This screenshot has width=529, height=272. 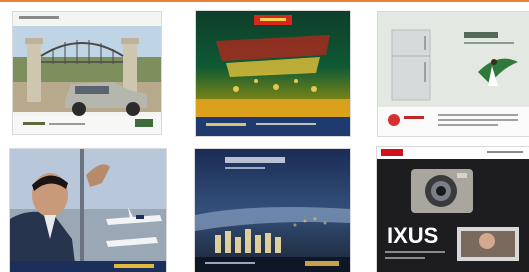 I want to click on thumbnail-camera-ad: IXUS, so click(x=453, y=209).